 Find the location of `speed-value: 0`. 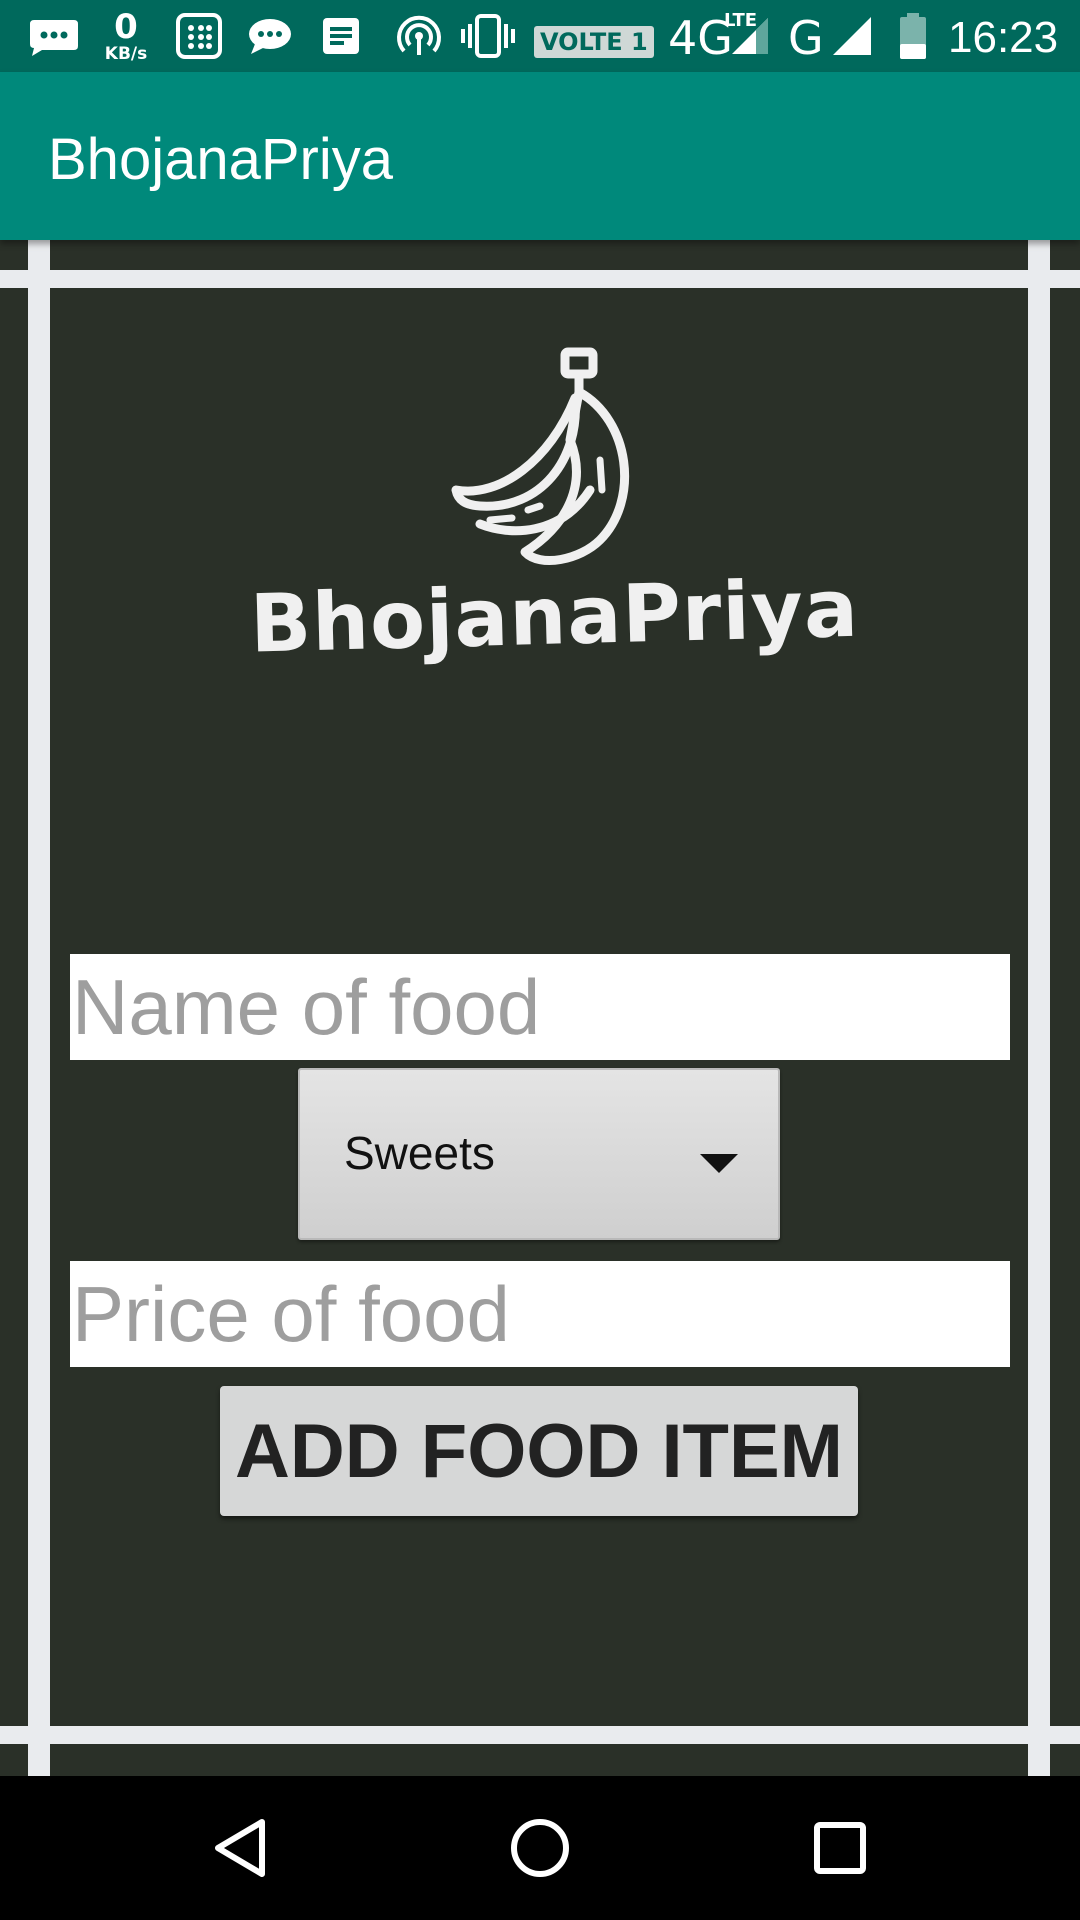

speed-value: 0 is located at coordinates (126, 26).